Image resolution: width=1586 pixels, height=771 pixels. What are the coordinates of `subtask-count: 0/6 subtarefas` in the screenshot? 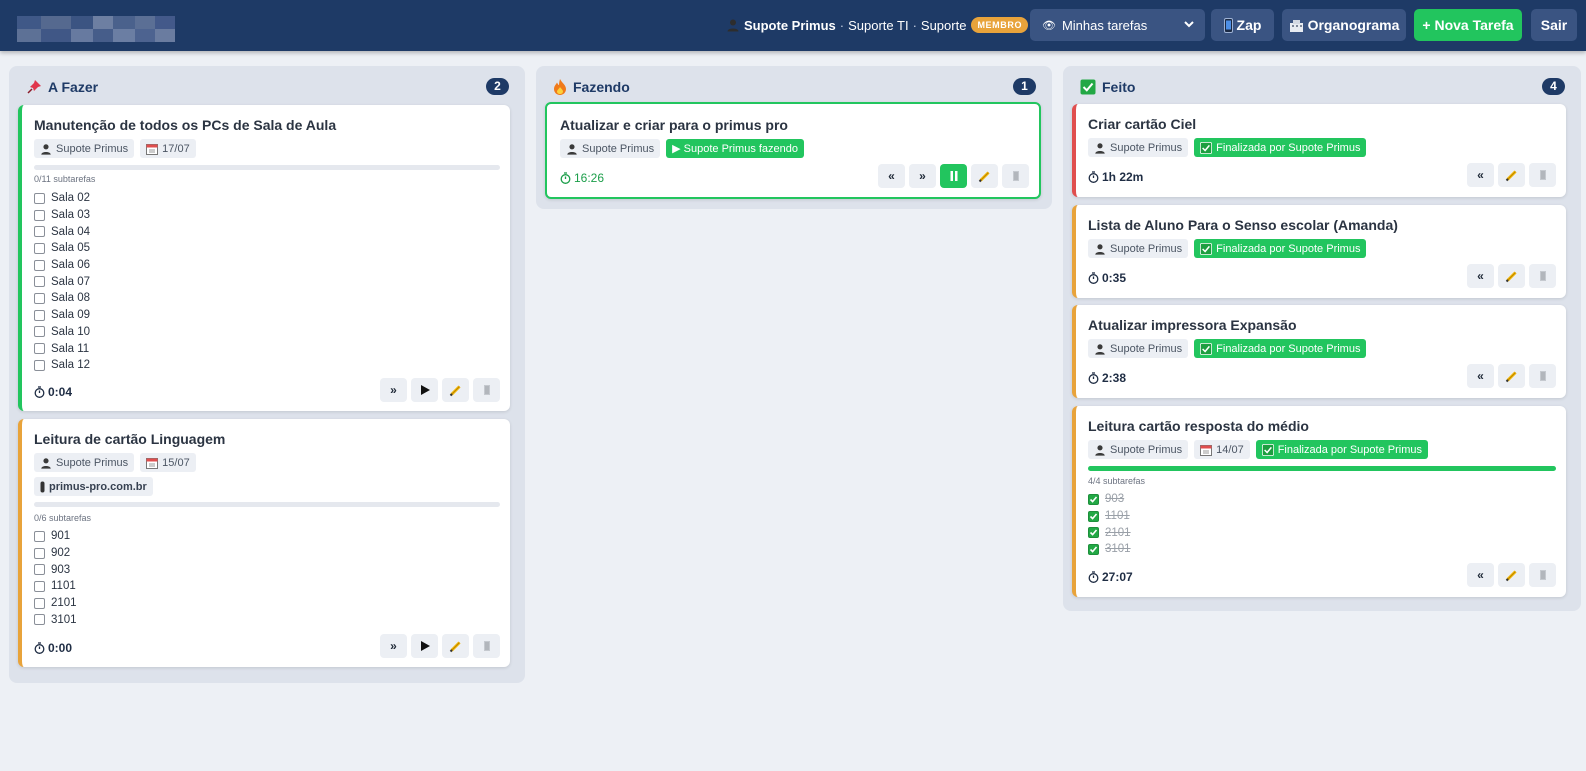 It's located at (63, 518).